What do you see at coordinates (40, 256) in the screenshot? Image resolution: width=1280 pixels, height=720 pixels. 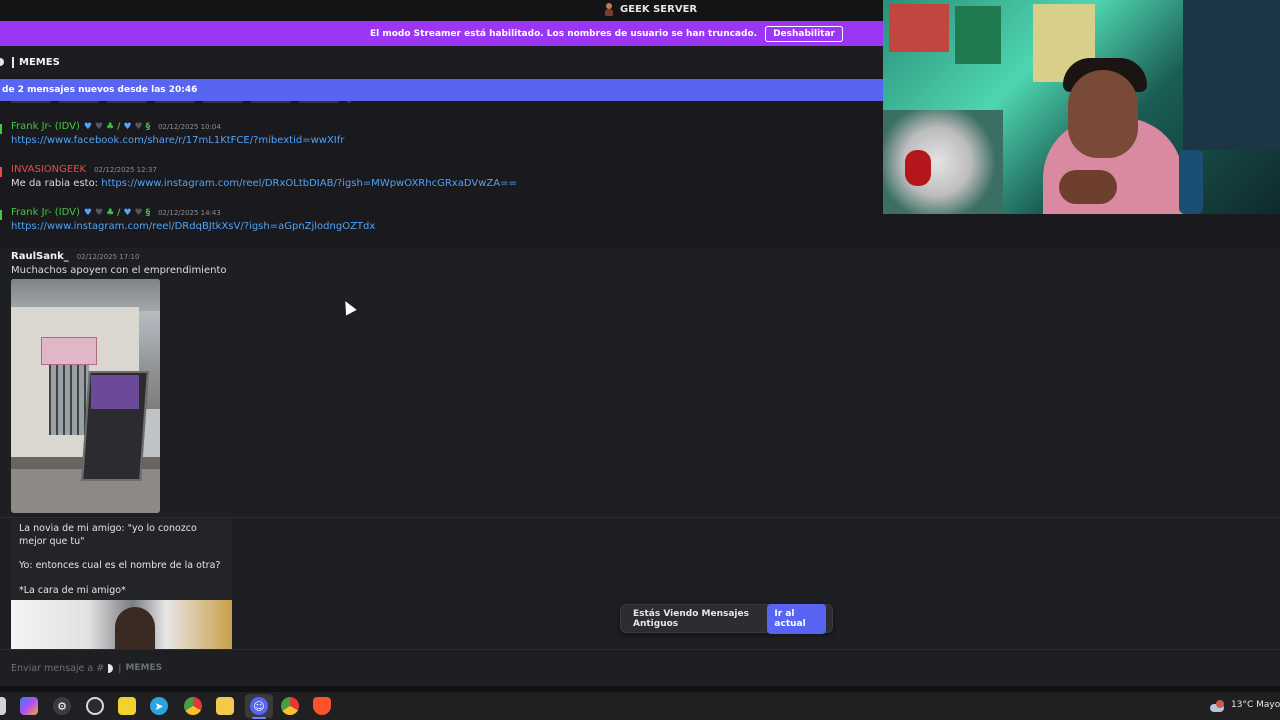 I see `message-author: RaulSank_` at bounding box center [40, 256].